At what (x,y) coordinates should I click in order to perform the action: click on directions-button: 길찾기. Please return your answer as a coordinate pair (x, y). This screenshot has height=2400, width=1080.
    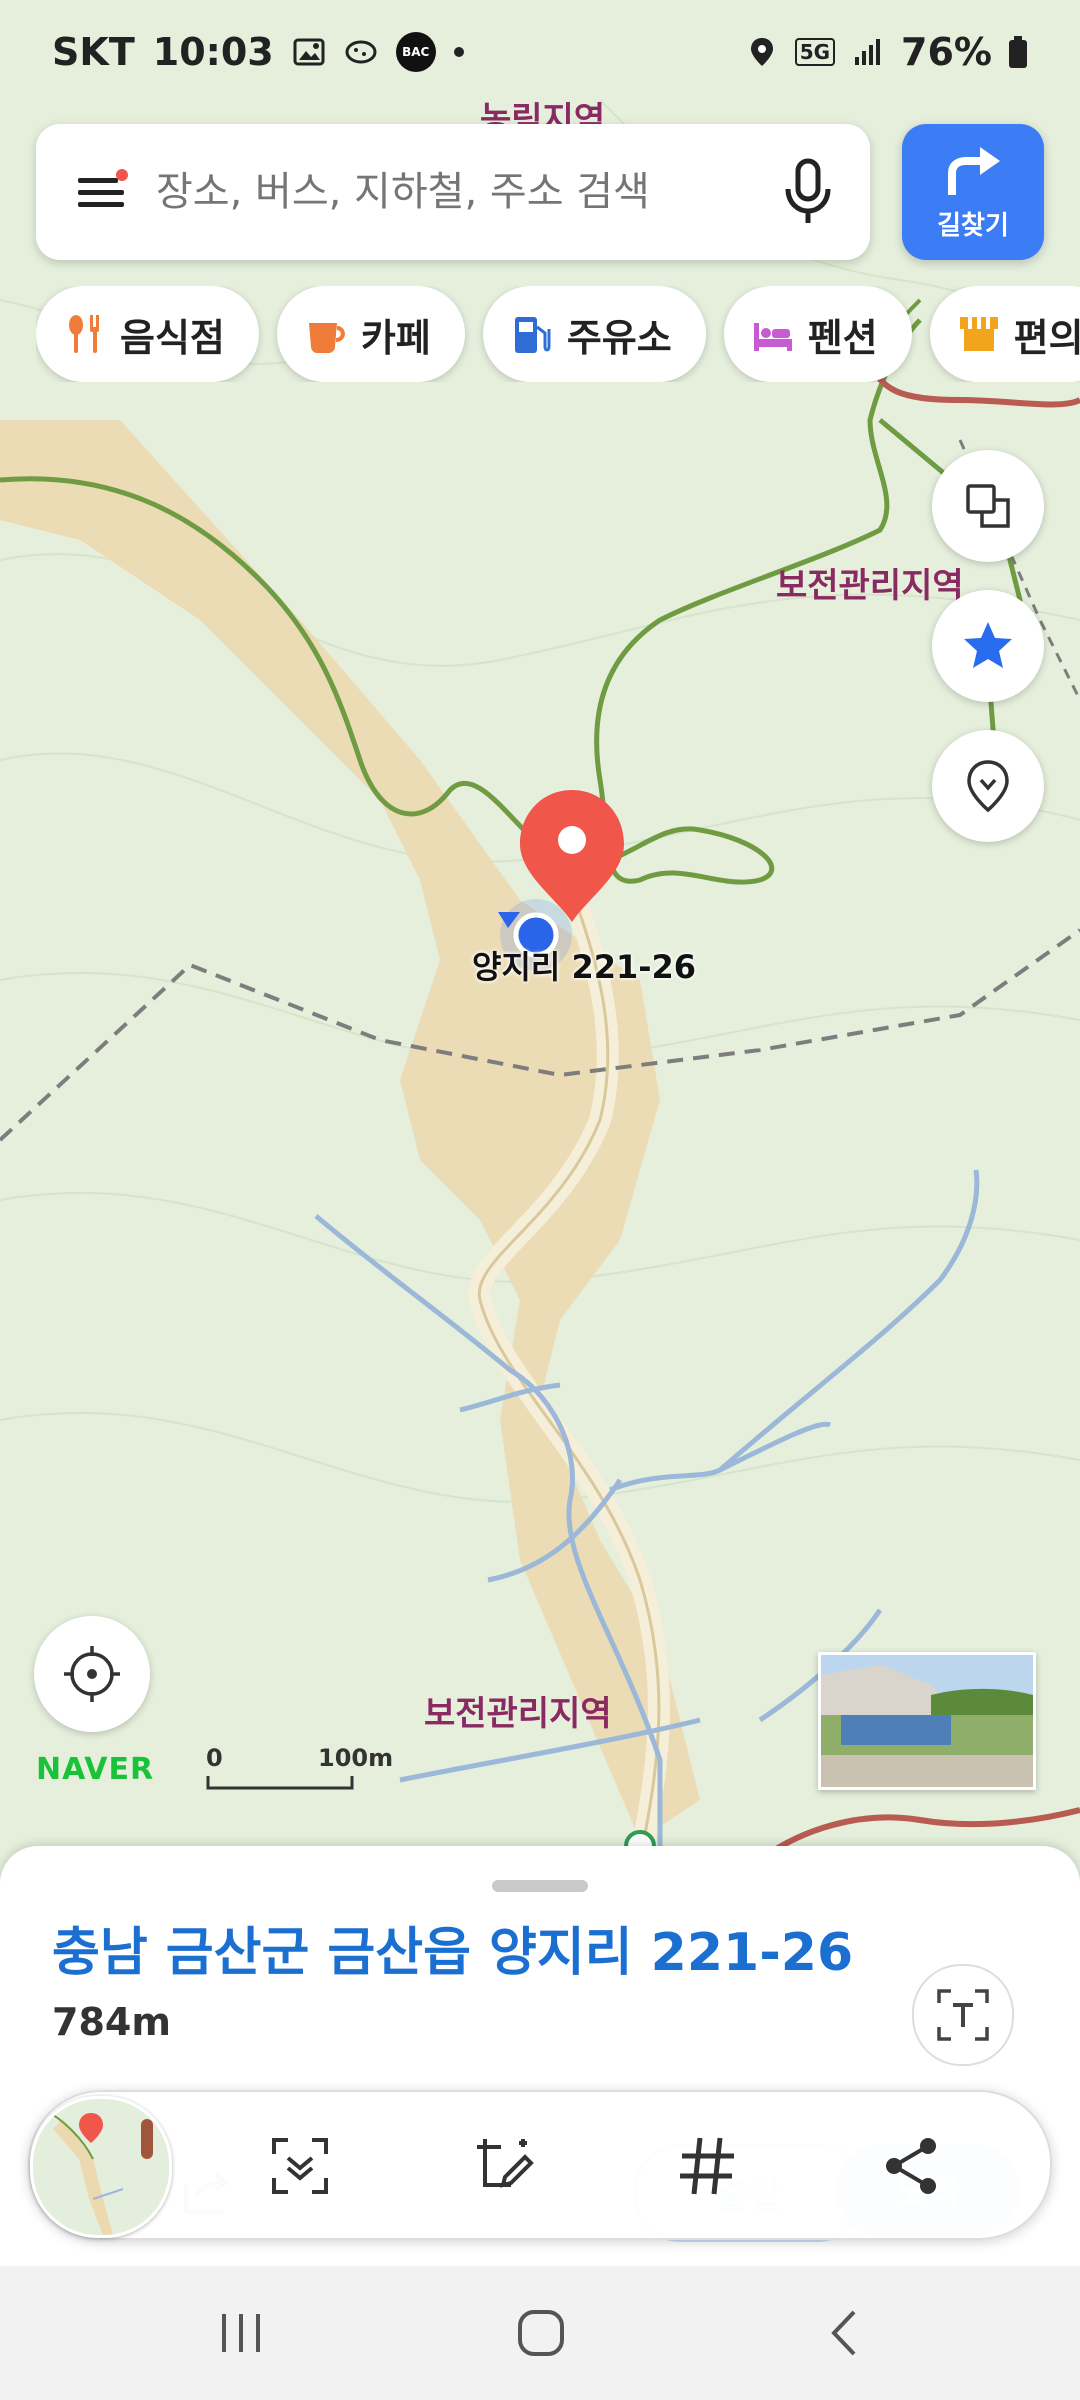
    Looking at the image, I should click on (973, 192).